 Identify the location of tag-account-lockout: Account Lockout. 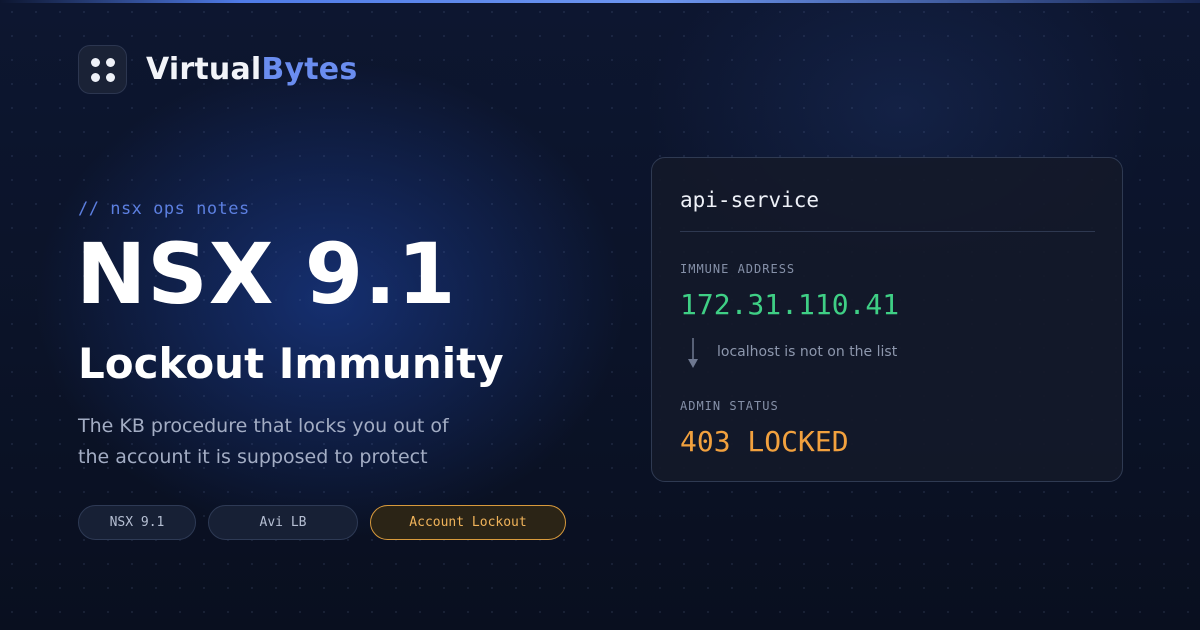
(468, 522).